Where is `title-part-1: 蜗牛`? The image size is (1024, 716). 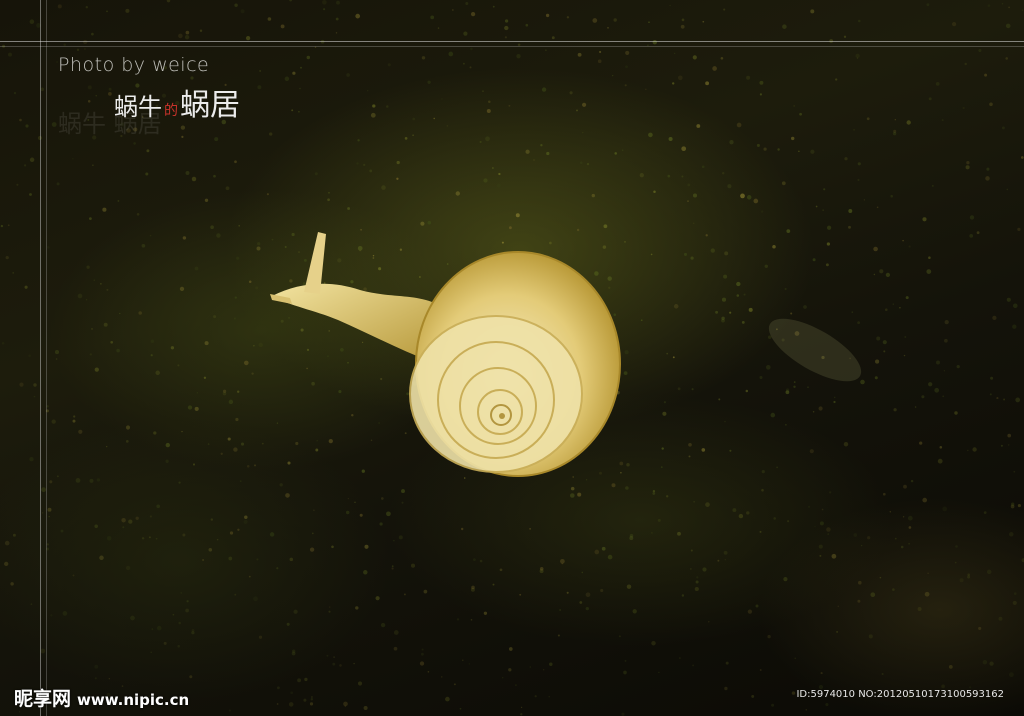 title-part-1: 蜗牛 is located at coordinates (138, 107).